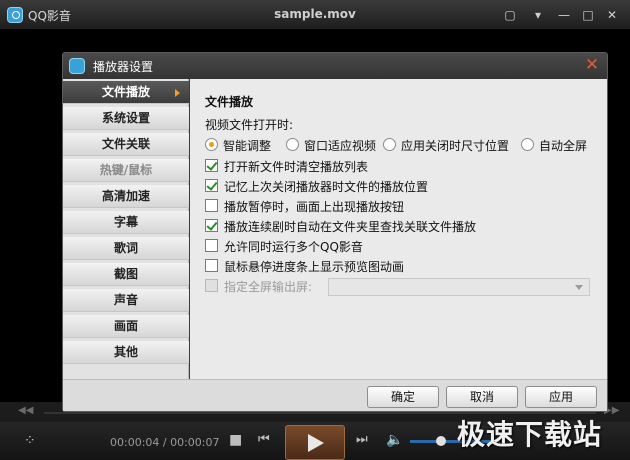 The height and width of the screenshot is (460, 630). I want to click on volume-icon: 🔈, so click(394, 440).